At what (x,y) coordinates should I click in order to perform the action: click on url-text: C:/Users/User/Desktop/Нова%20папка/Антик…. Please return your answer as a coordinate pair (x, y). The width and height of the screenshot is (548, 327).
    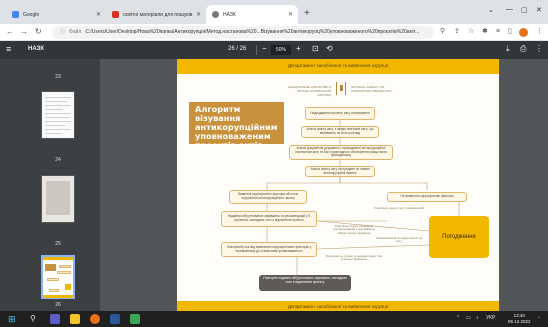
    Looking at the image, I should click on (252, 32).